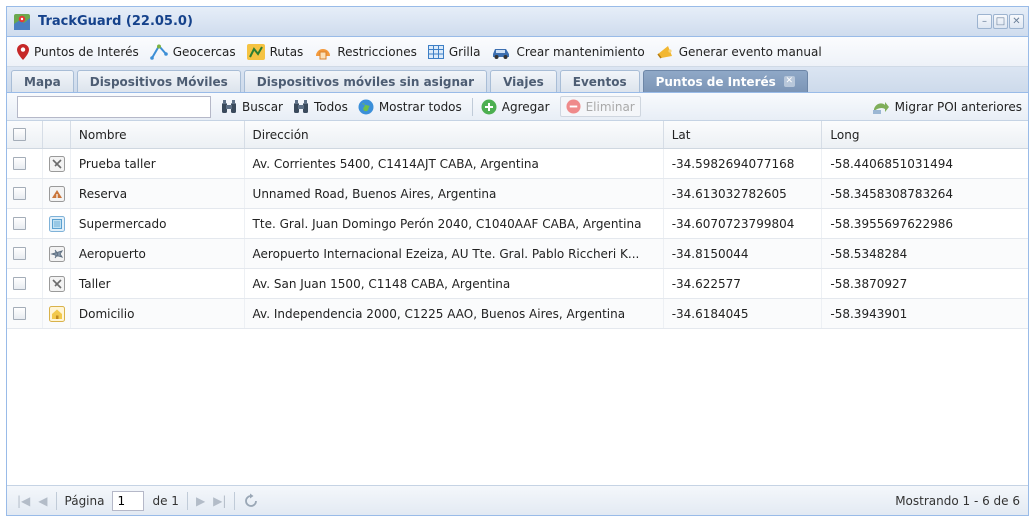 The width and height of the screenshot is (1035, 522). Describe the element at coordinates (925, 134) in the screenshot. I see `column-header-long: Long` at that location.